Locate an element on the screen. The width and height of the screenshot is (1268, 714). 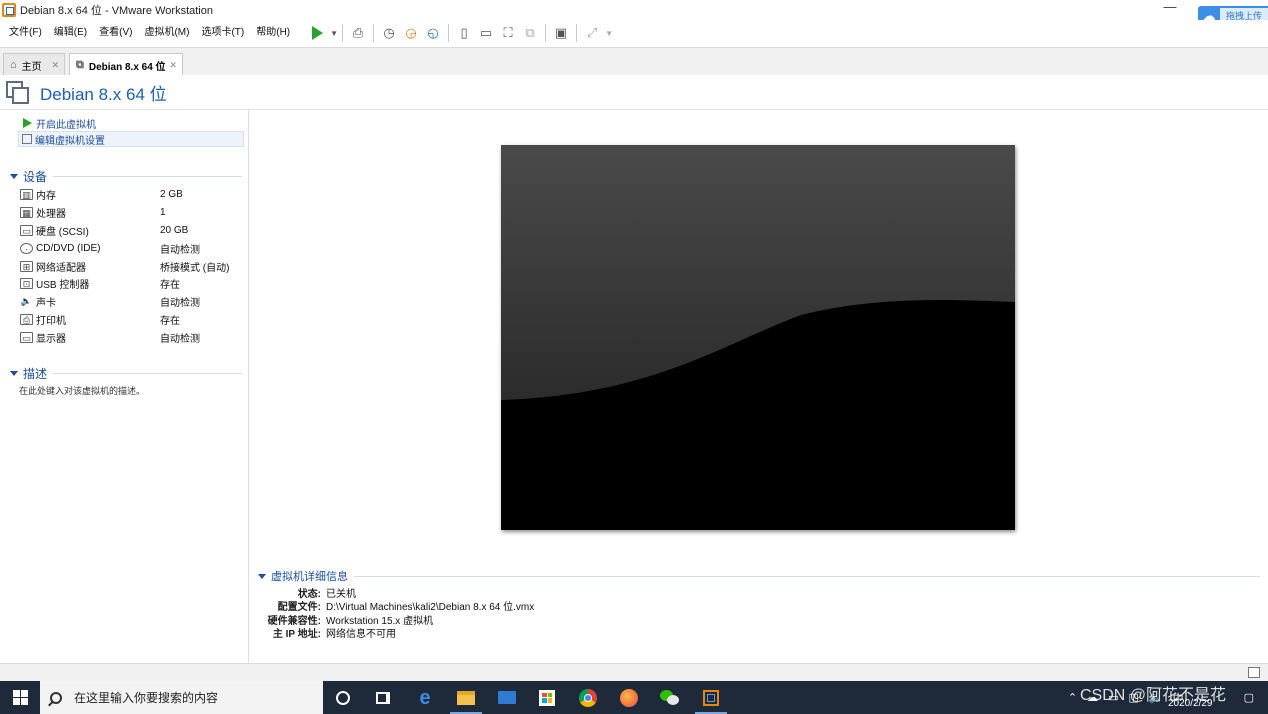
device-name: 打印机 is located at coordinates (51, 321).